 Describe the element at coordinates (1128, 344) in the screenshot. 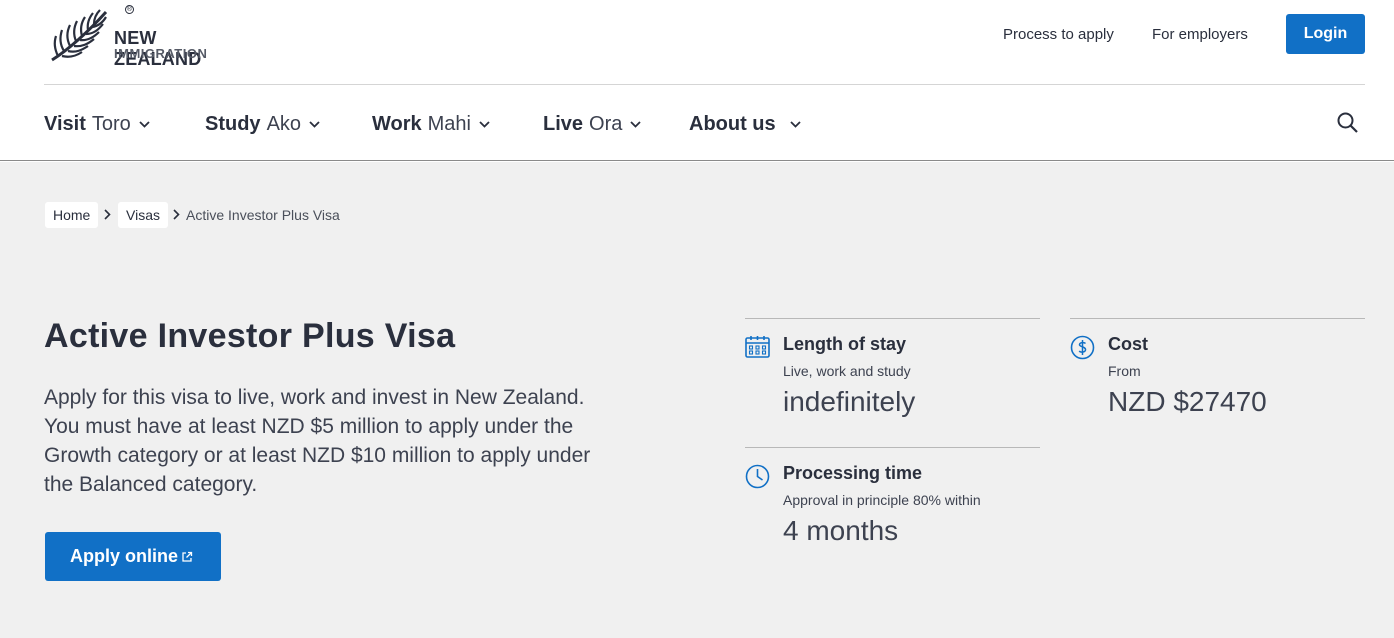

I see `info-label: Cost` at that location.